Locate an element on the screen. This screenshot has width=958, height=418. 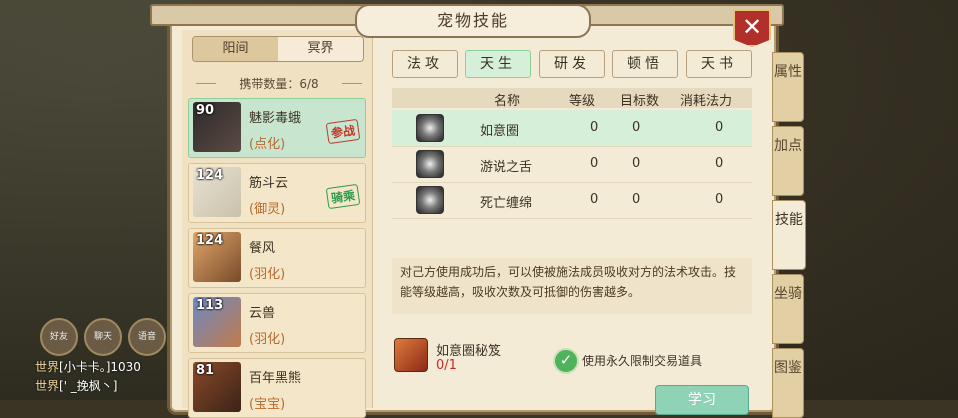
voice-button: 语音 is located at coordinates (147, 337).